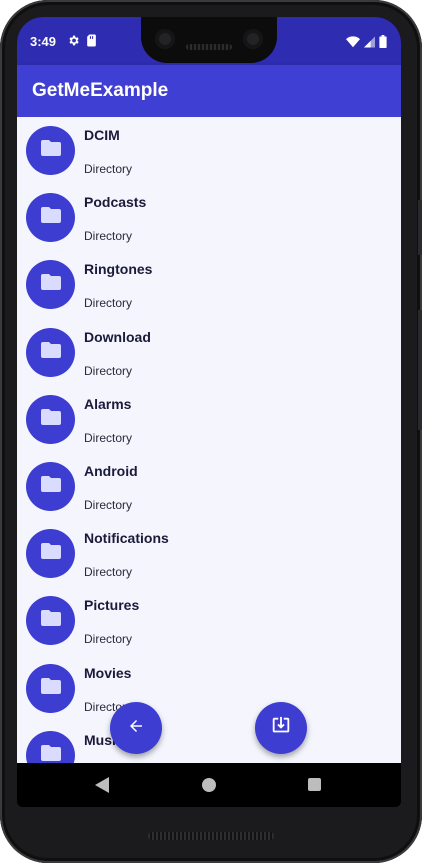  Describe the element at coordinates (209, 40) in the screenshot. I see `camera-notch` at that location.